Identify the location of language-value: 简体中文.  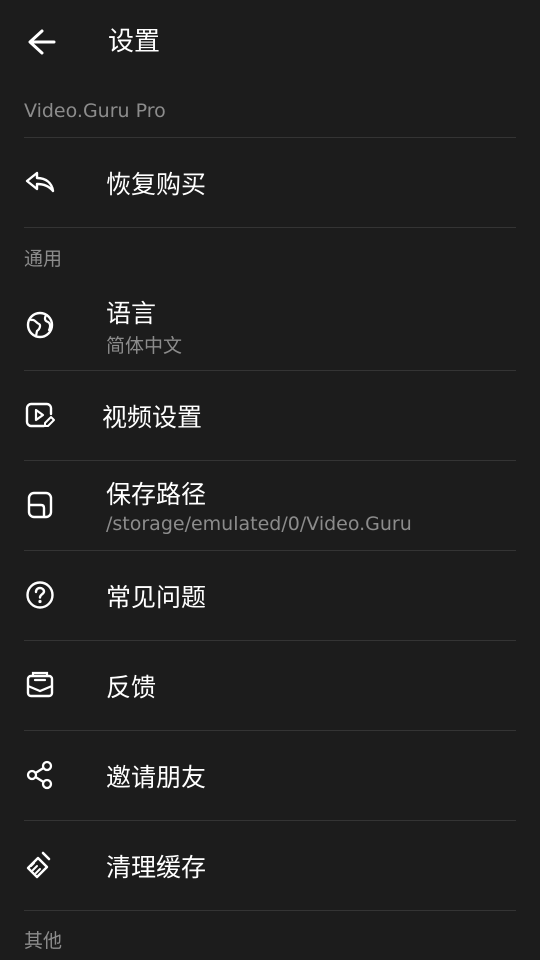
(144, 346).